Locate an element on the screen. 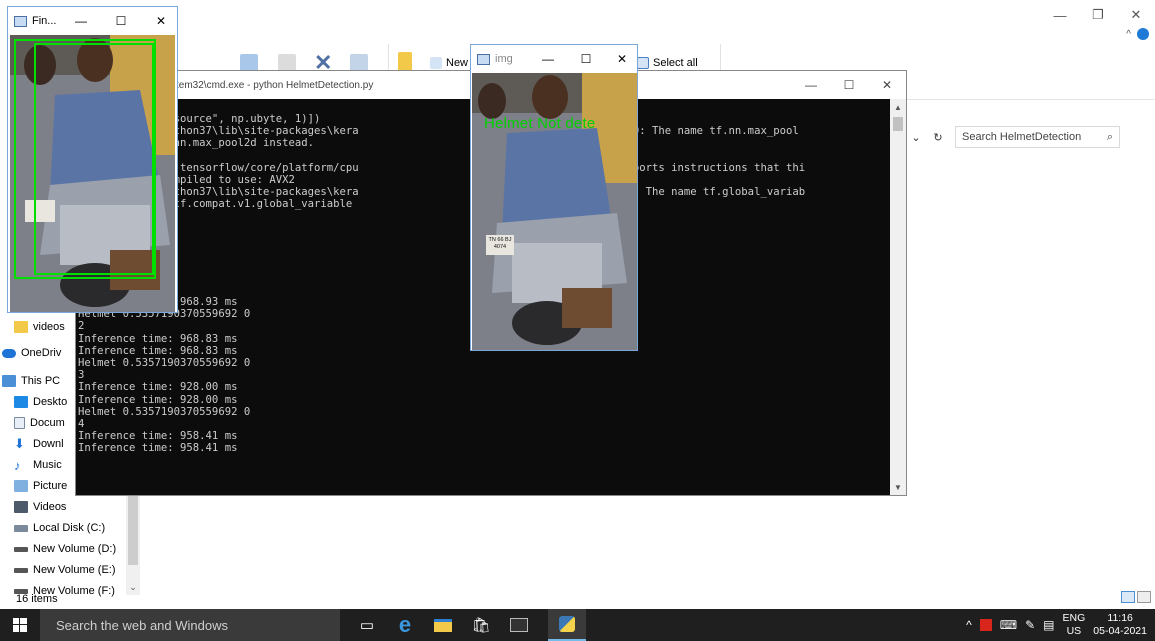 This screenshot has width=1155, height=641. console-line: 4 is located at coordinates (81, 424).